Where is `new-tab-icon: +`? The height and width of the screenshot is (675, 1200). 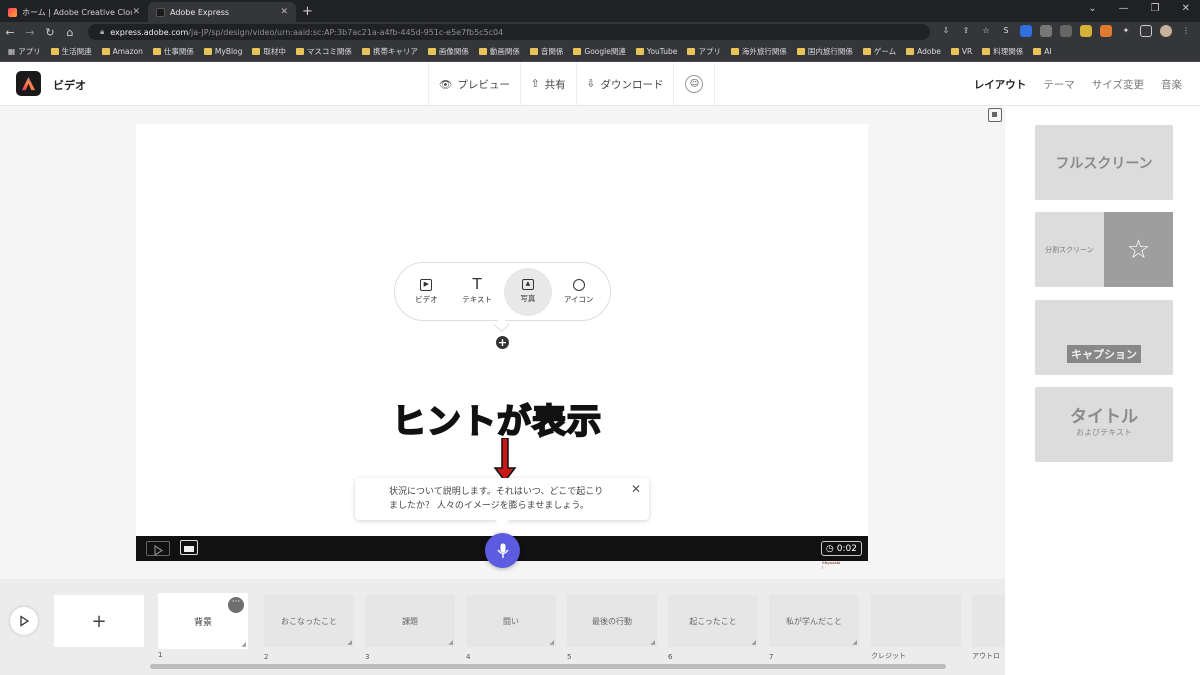 new-tab-icon: + is located at coordinates (307, 11).